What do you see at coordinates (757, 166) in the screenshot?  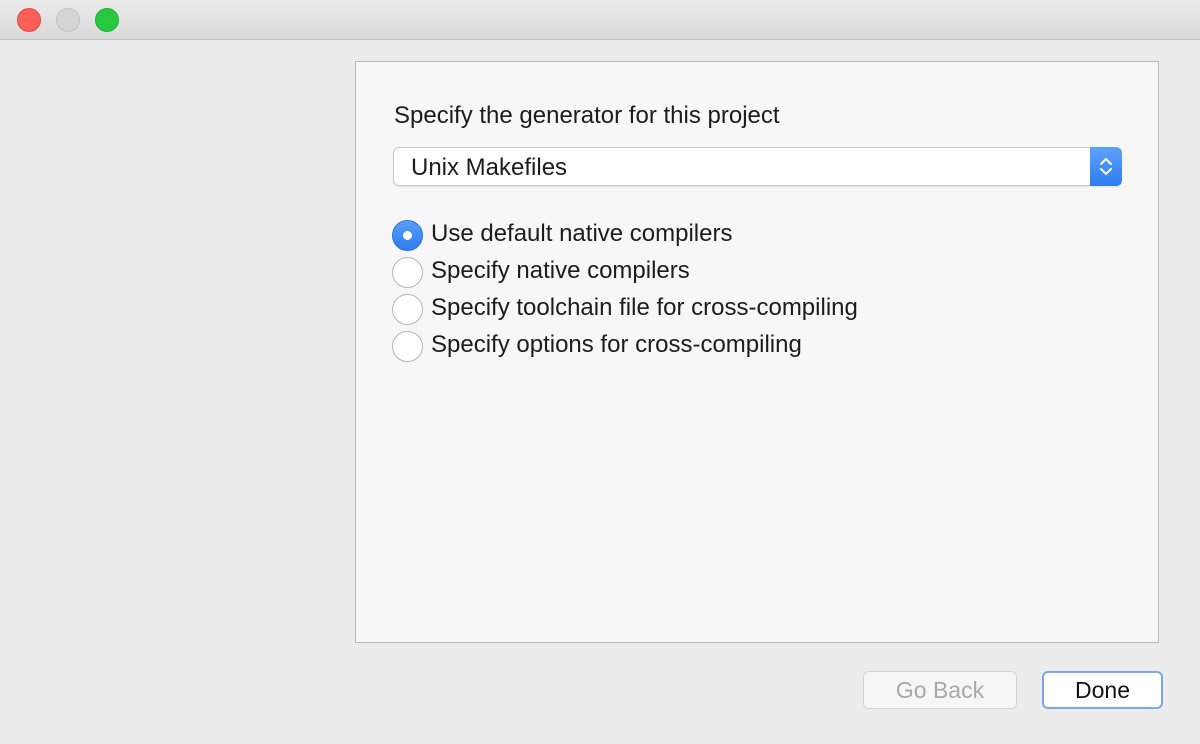 I see `generator-select: Unix Makefiles` at bounding box center [757, 166].